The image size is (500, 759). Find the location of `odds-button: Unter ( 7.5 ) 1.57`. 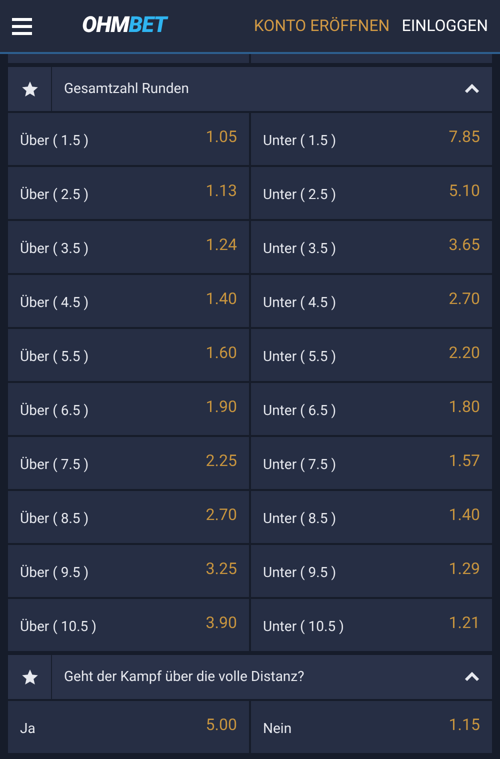

odds-button: Unter ( 7.5 ) 1.57 is located at coordinates (371, 463).